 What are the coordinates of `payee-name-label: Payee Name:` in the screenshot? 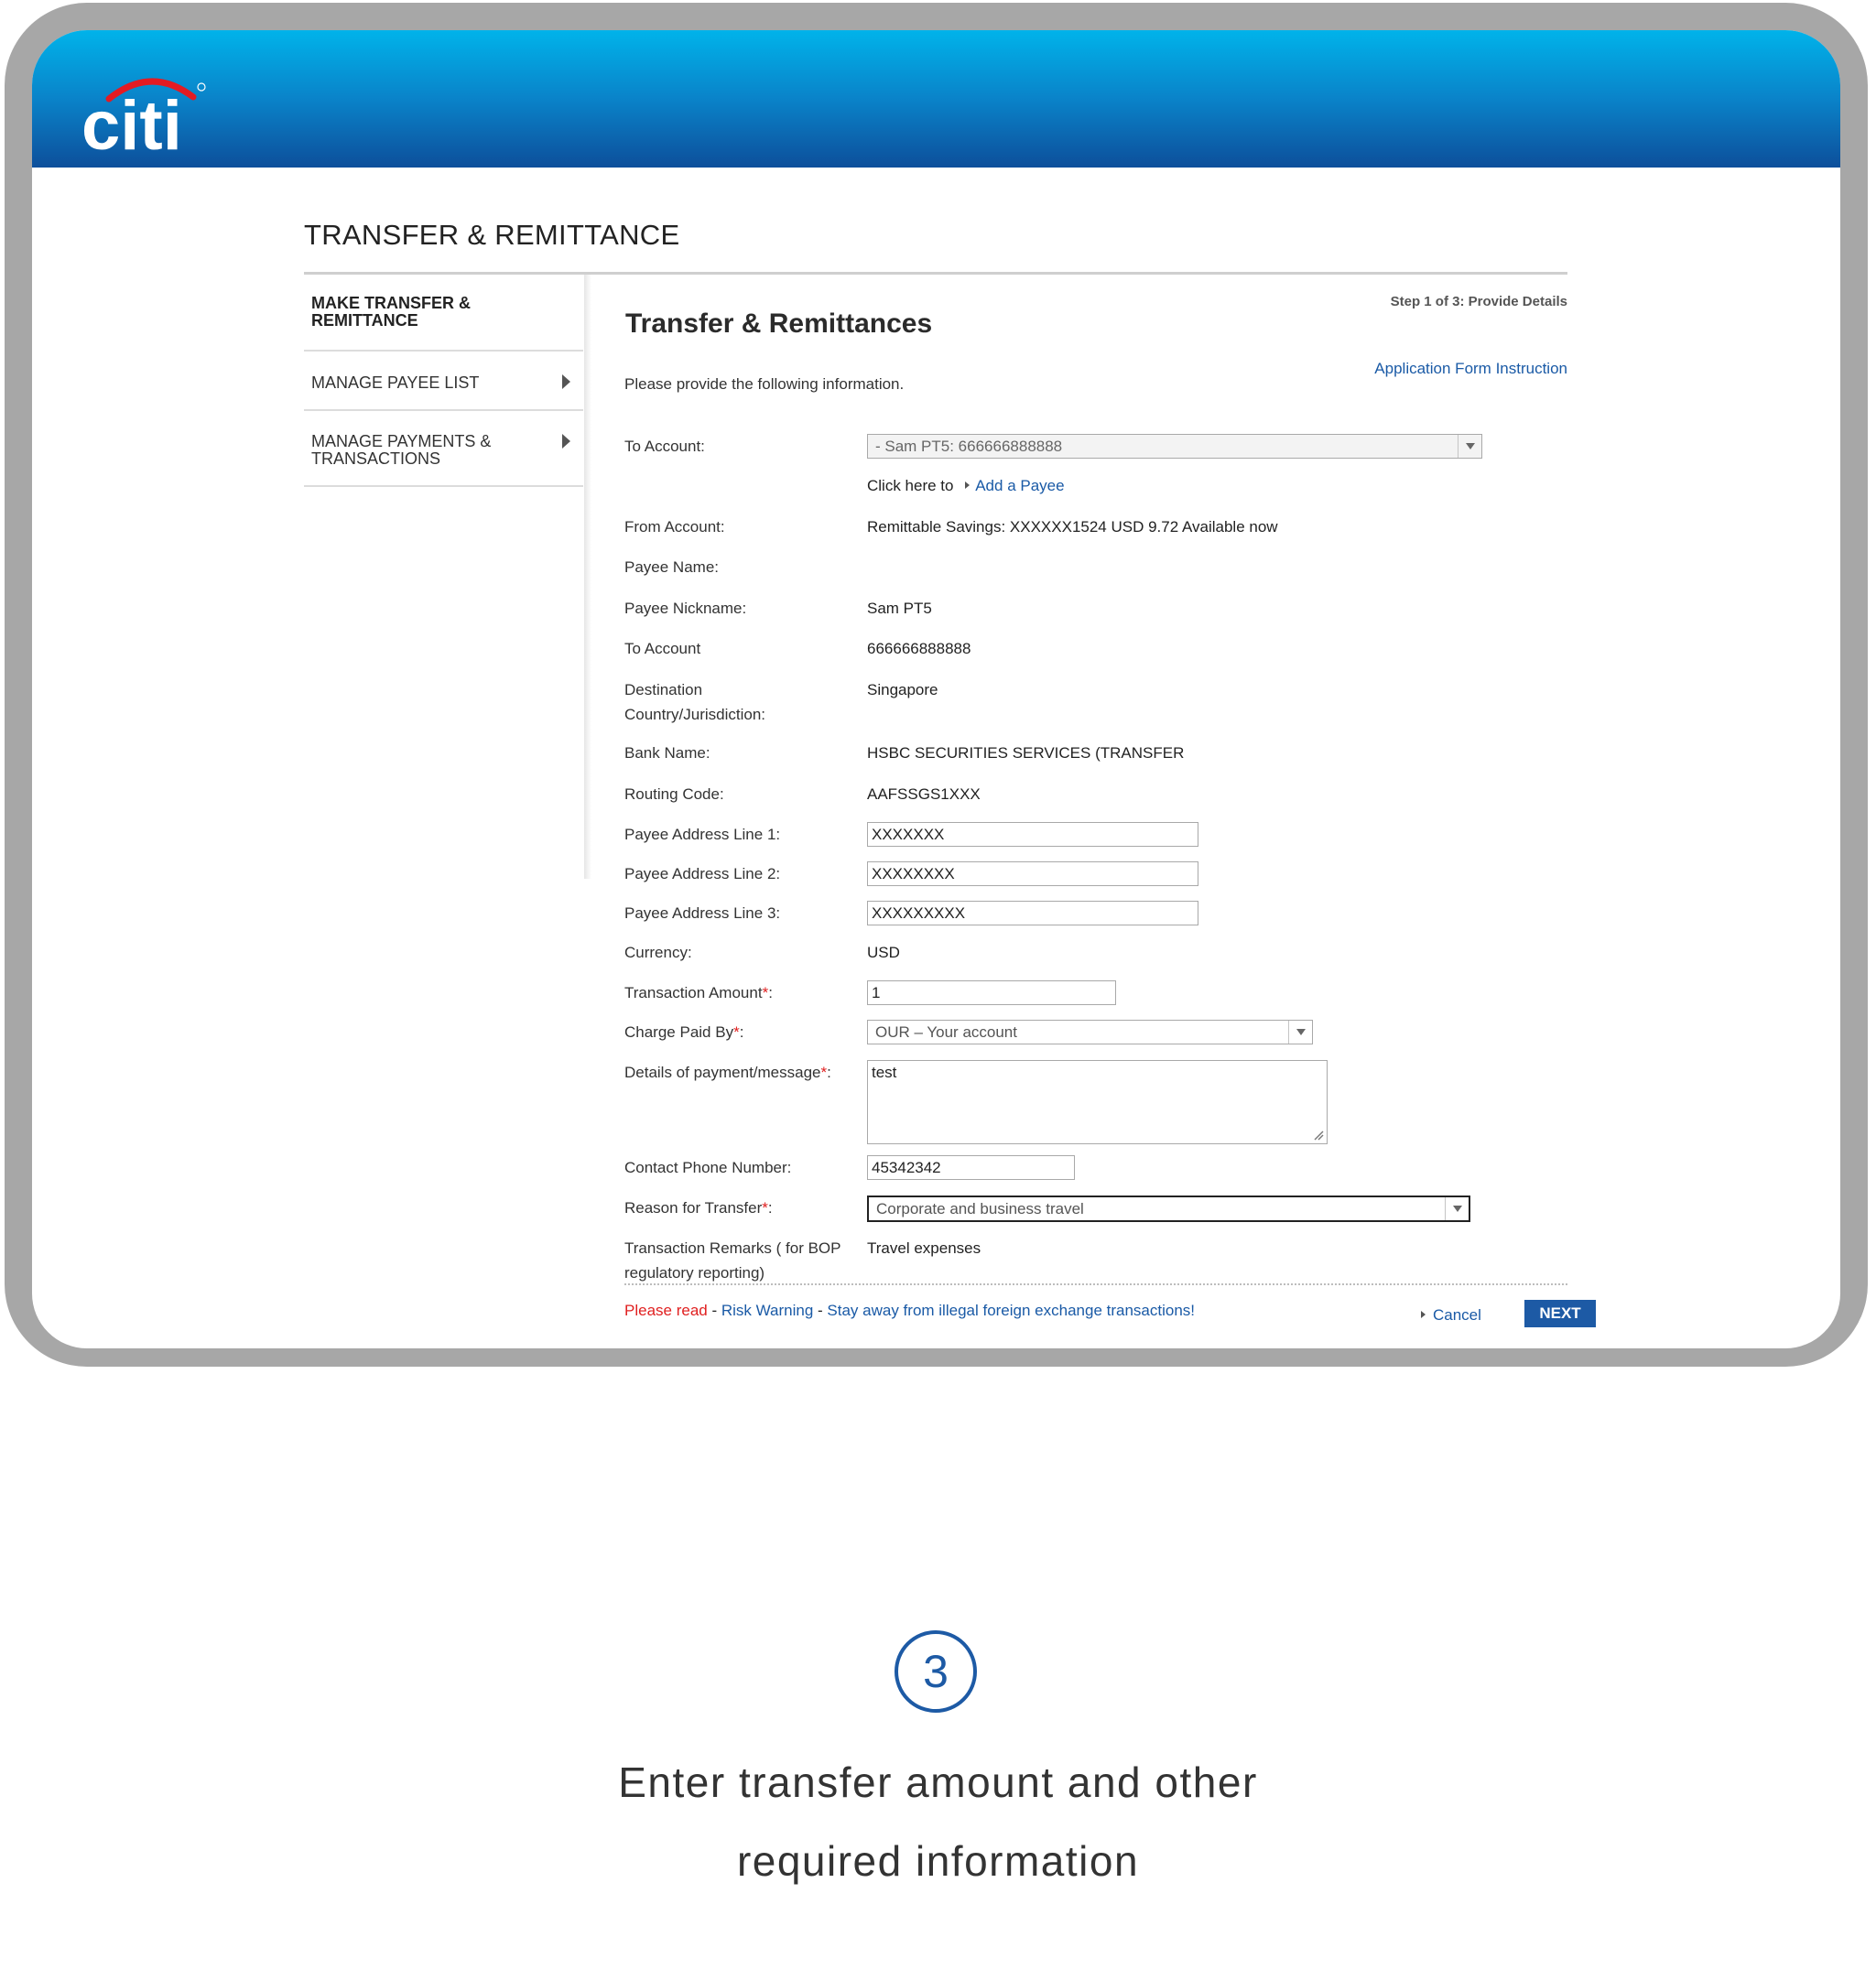 It's located at (671, 567).